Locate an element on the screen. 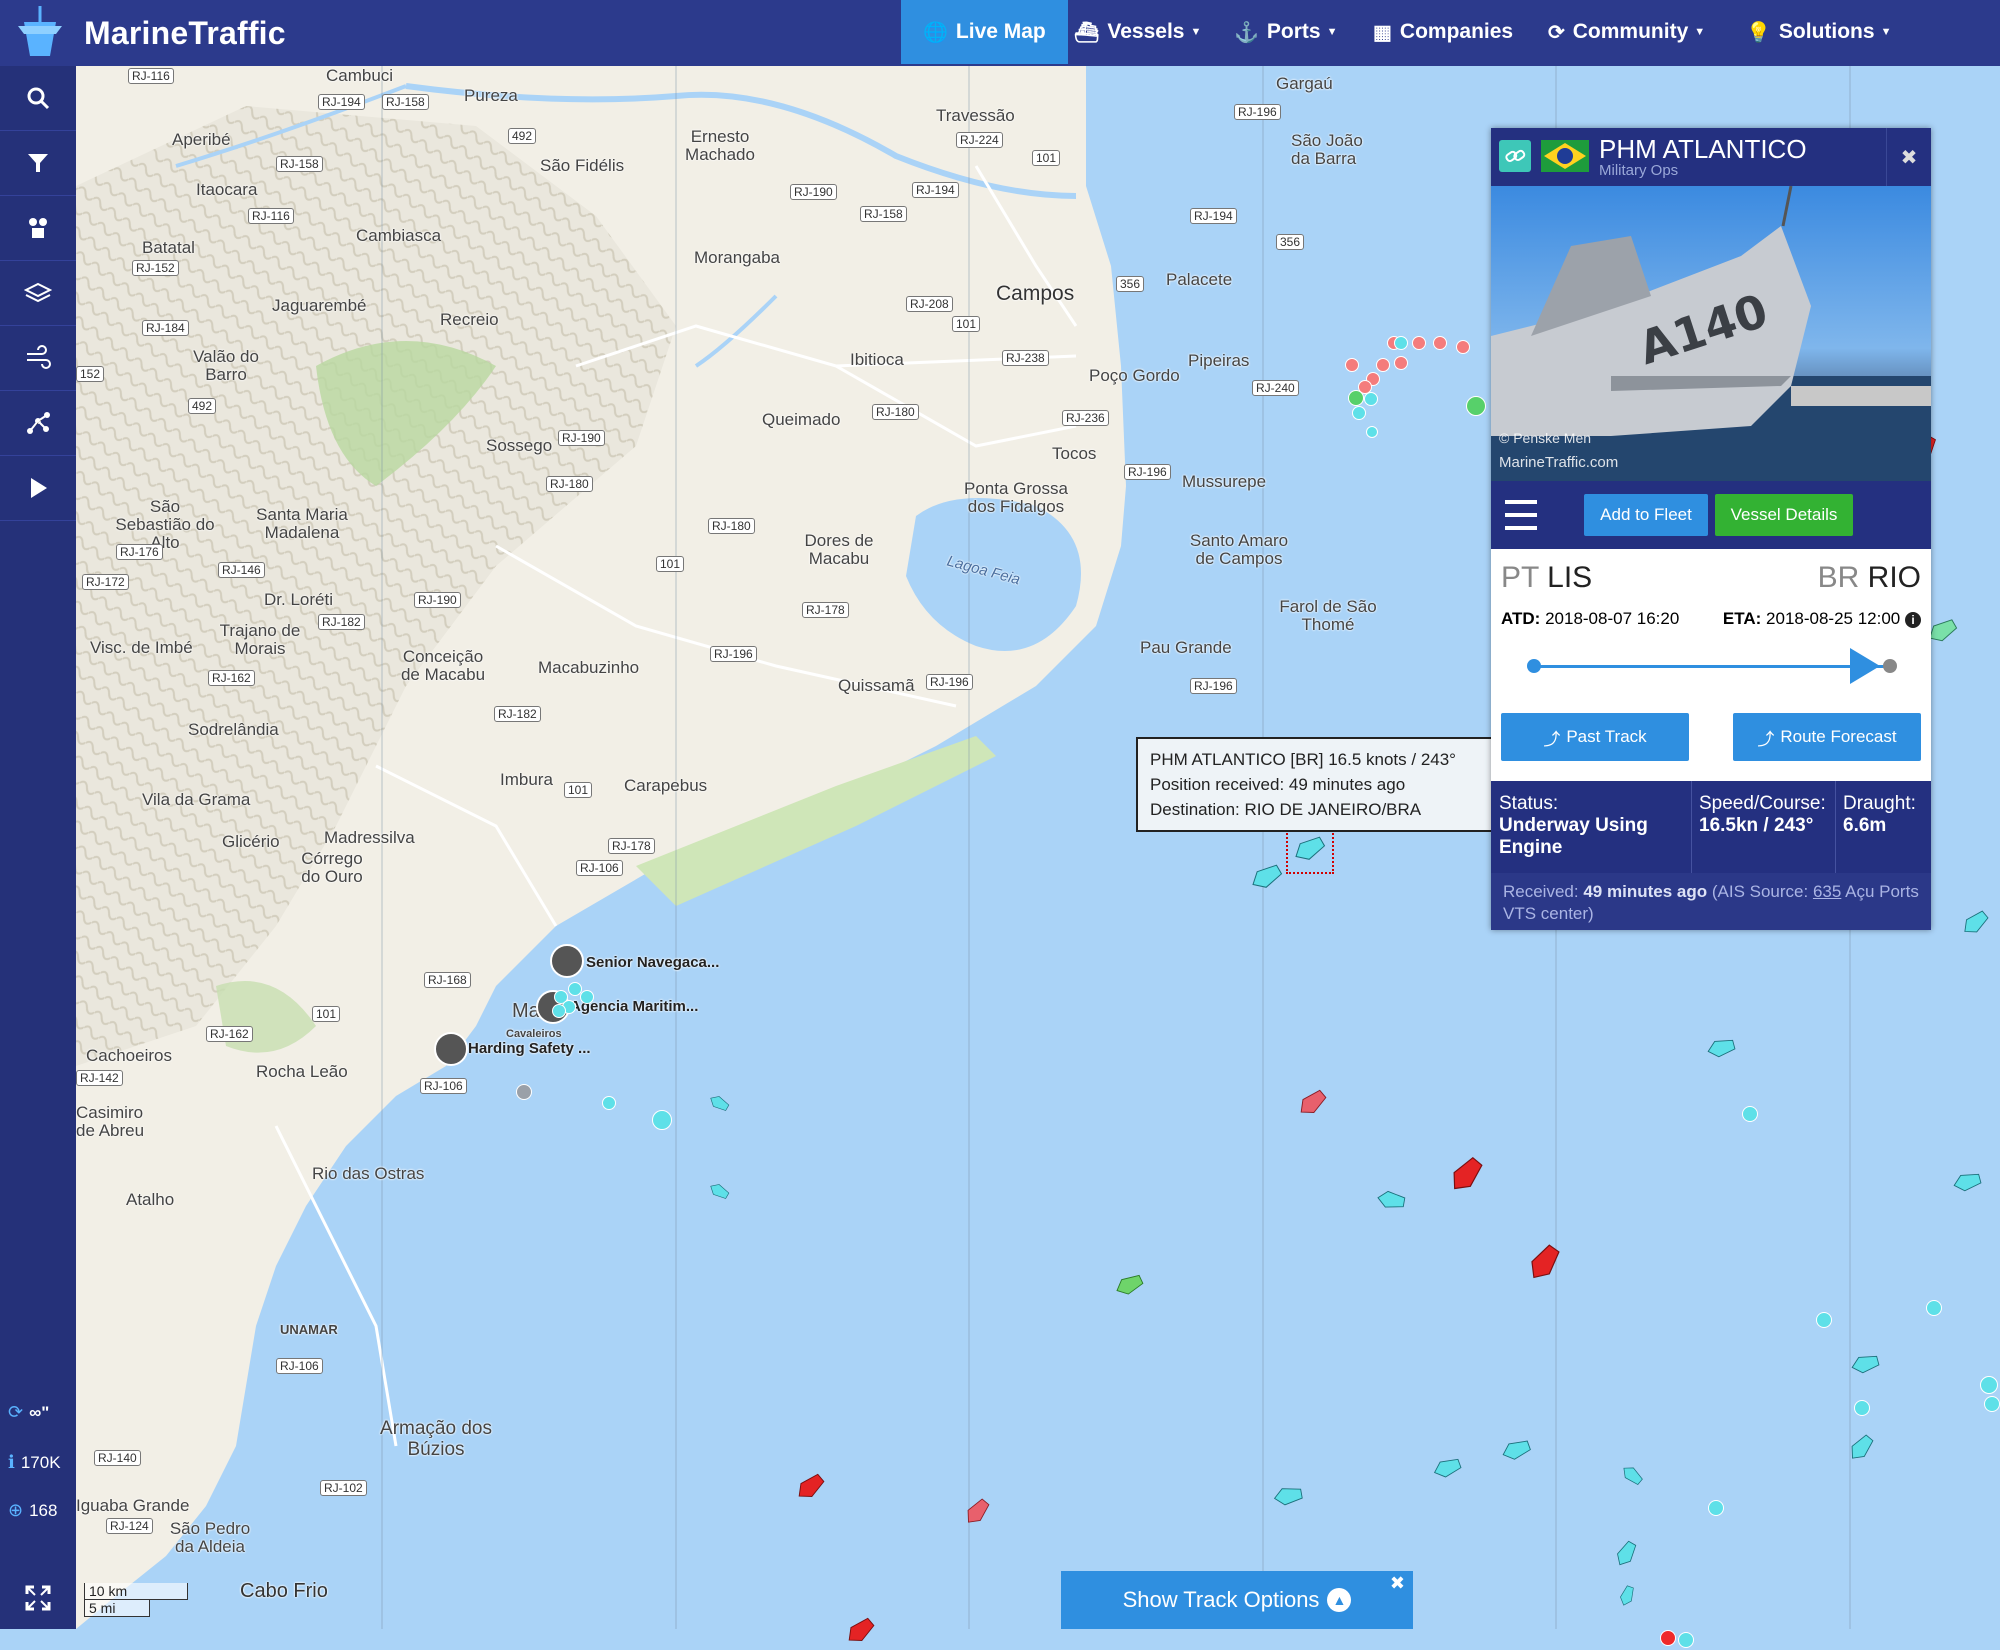 The width and height of the screenshot is (2000, 1650). ais-prefix: (AIS Source: is located at coordinates (1760, 891).